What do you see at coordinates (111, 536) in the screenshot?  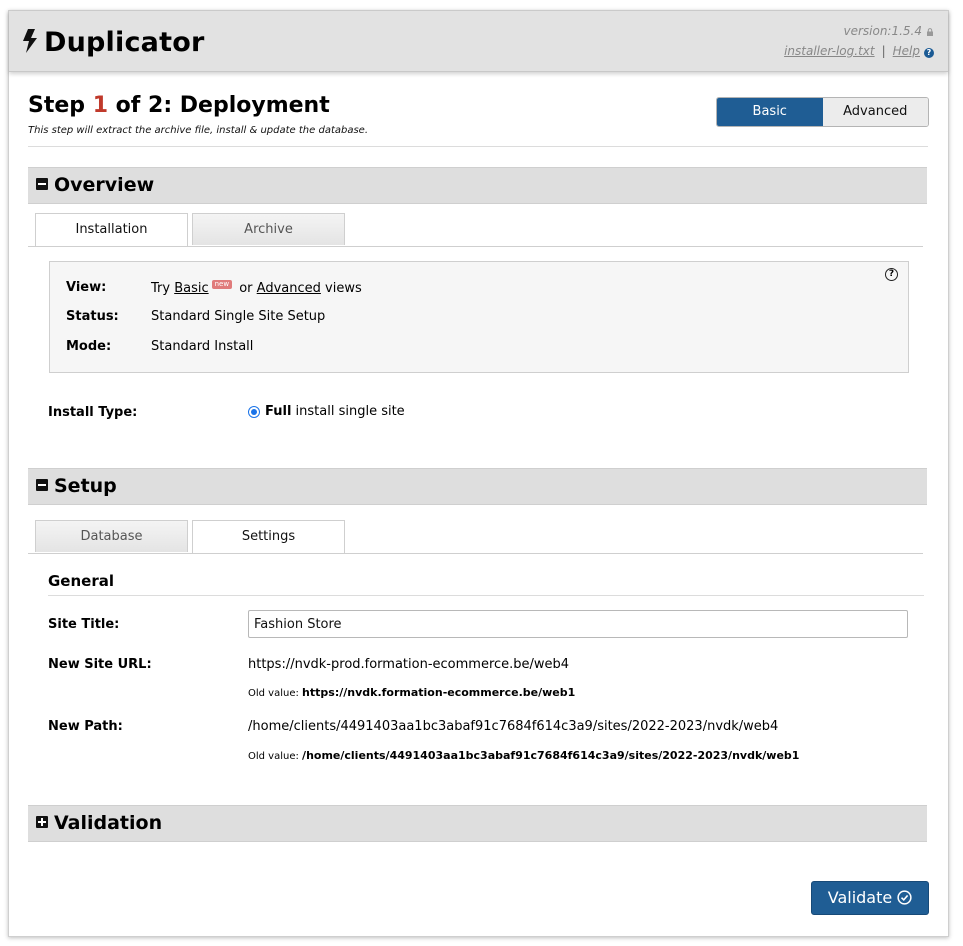 I see `tab-database: Database` at bounding box center [111, 536].